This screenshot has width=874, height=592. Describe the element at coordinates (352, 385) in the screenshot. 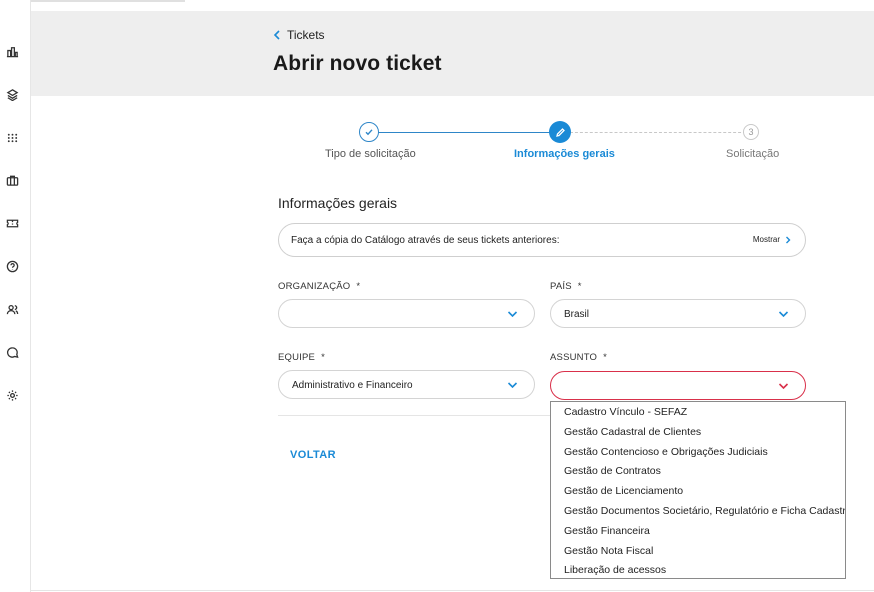

I see `equipe-value: Administrativo e Financeiro` at that location.